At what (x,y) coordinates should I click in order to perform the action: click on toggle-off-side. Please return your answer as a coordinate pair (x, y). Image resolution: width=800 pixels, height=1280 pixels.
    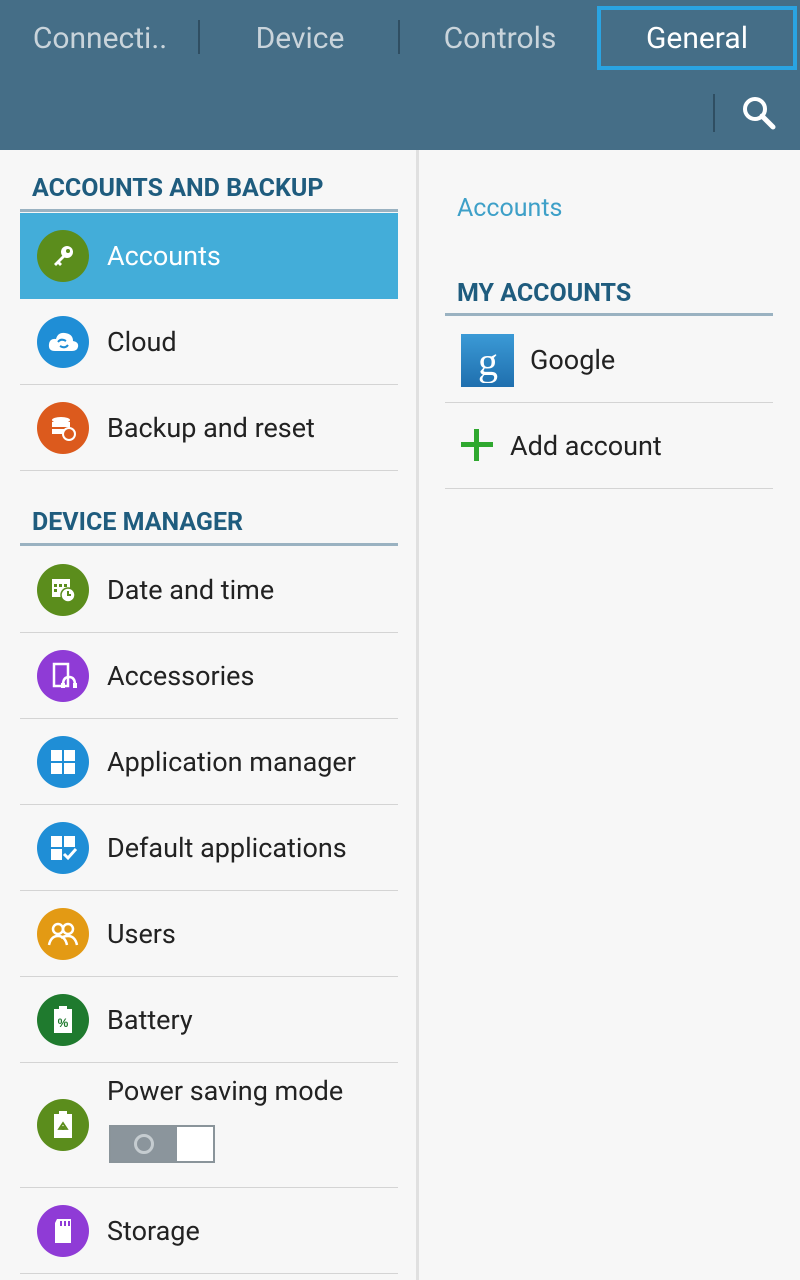
    Looking at the image, I should click on (144, 1144).